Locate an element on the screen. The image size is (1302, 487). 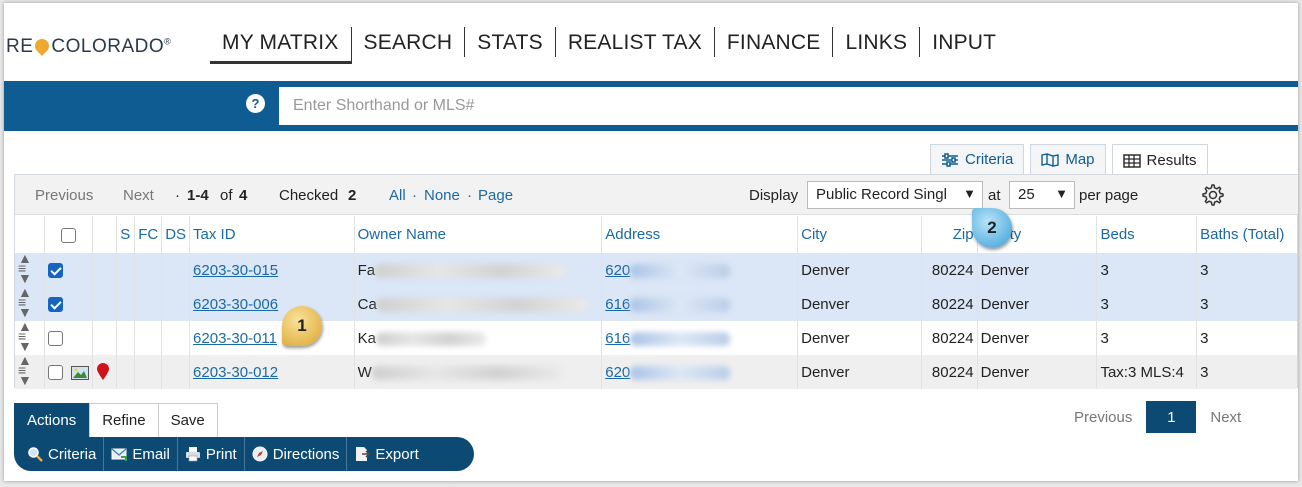
pager-next: Next is located at coordinates (1225, 417).